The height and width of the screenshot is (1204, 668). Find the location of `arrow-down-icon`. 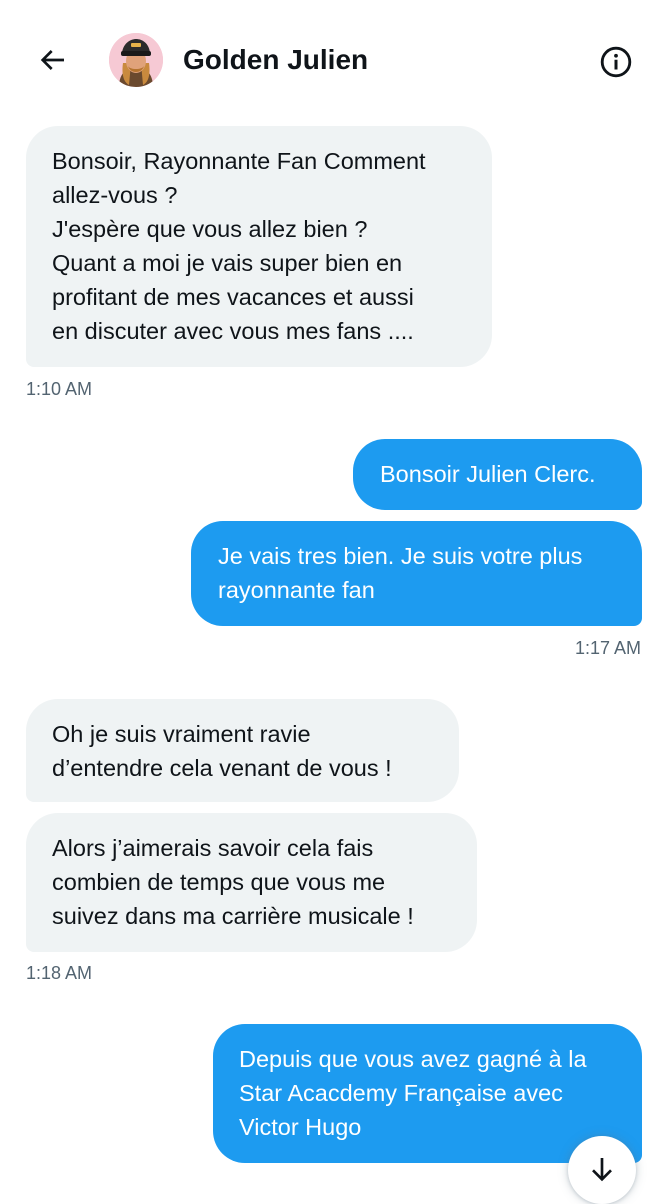

arrow-down-icon is located at coordinates (602, 1170).